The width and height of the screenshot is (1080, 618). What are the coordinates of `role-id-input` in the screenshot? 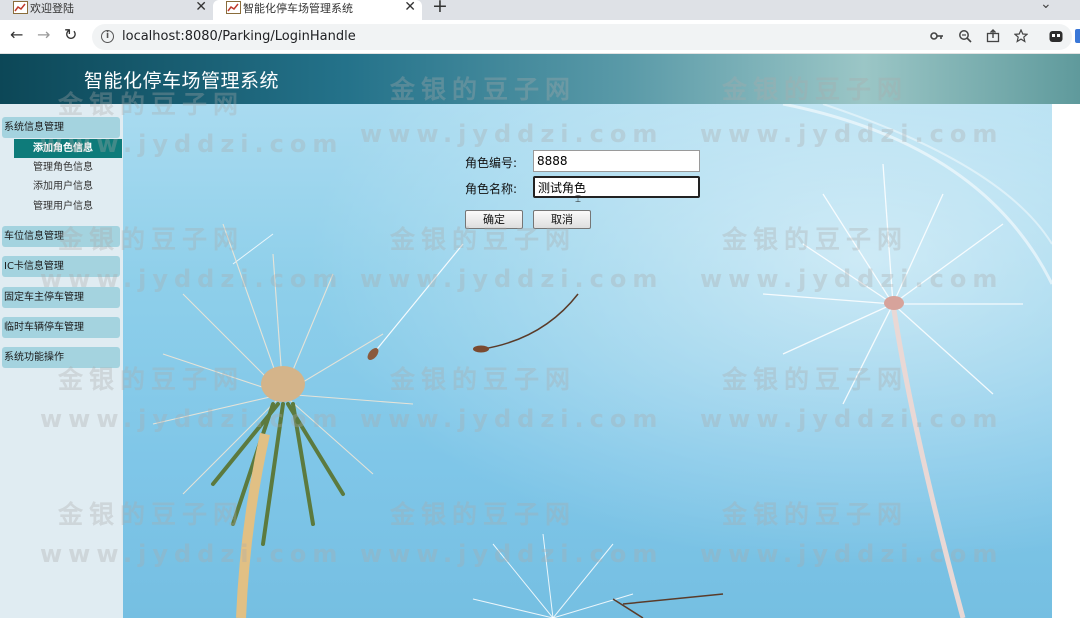 It's located at (616, 161).